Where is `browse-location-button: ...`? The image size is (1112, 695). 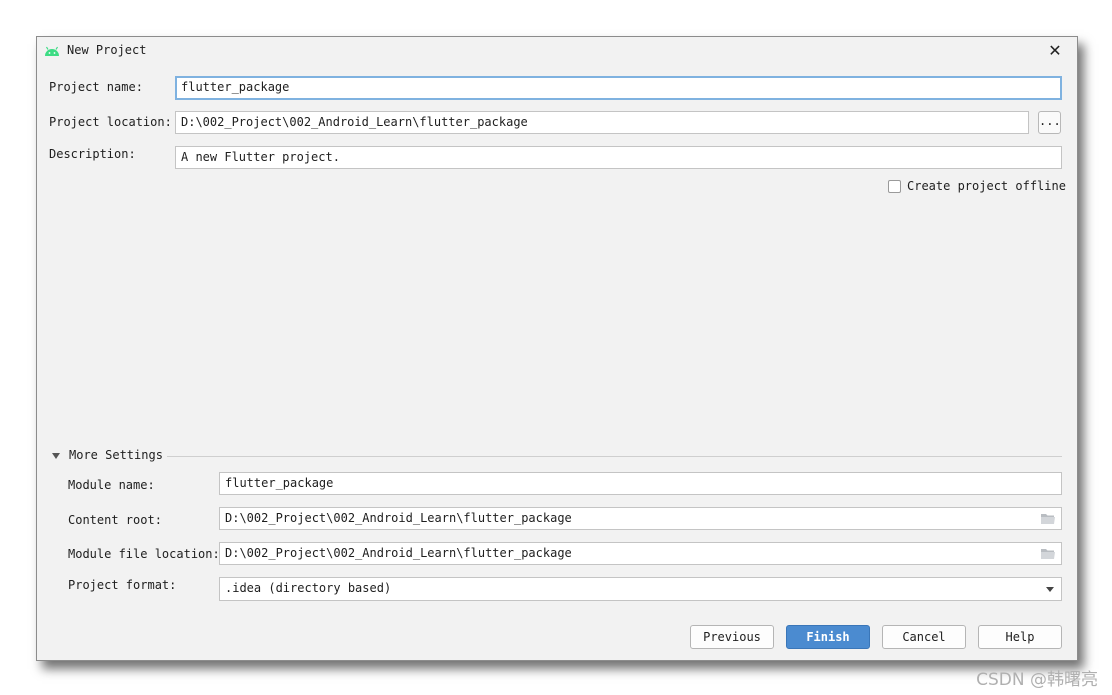
browse-location-button: ... is located at coordinates (1049, 122).